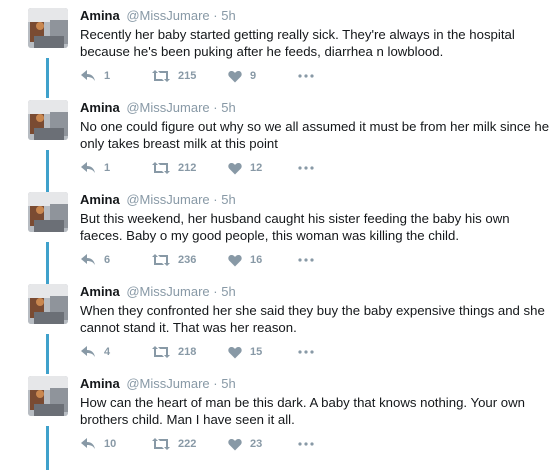 The height and width of the screenshot is (470, 560). What do you see at coordinates (187, 444) in the screenshot?
I see `retweet-count: 222` at bounding box center [187, 444].